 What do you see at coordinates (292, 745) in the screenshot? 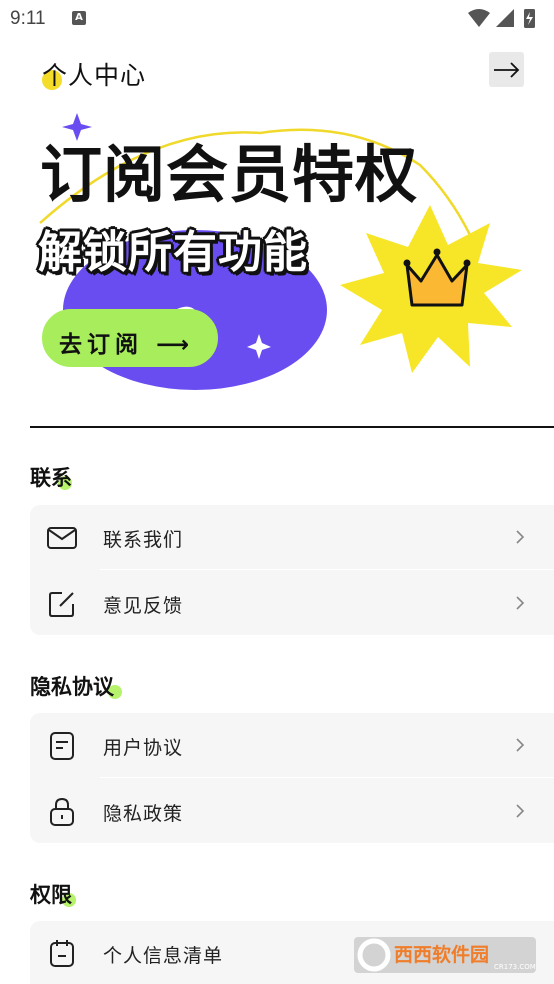
I see `list-item-user-agreement: 用户协议` at bounding box center [292, 745].